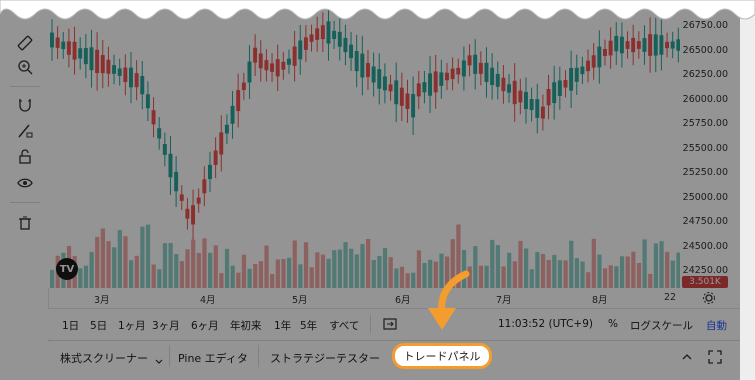 The image size is (755, 380). What do you see at coordinates (687, 358) in the screenshot?
I see `chevron-up-icon` at bounding box center [687, 358].